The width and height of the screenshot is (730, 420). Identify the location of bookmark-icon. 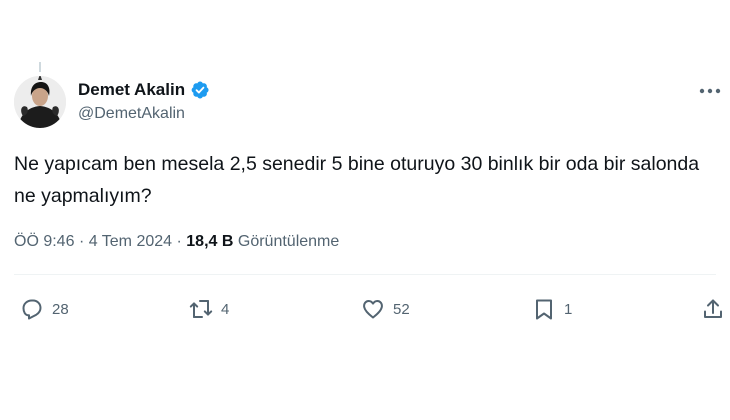
(544, 309).